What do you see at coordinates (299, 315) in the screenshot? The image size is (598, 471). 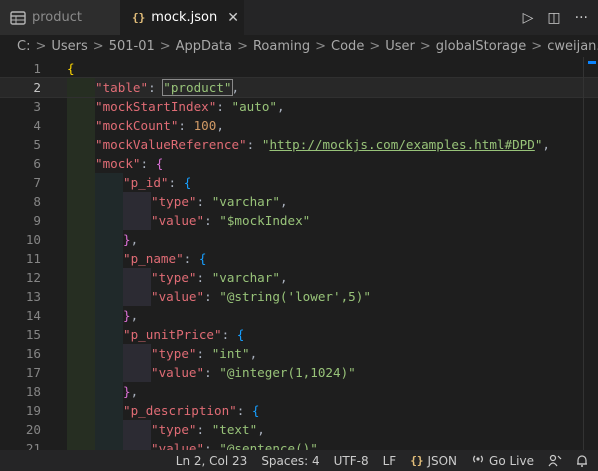 I see `code-line: 14},` at bounding box center [299, 315].